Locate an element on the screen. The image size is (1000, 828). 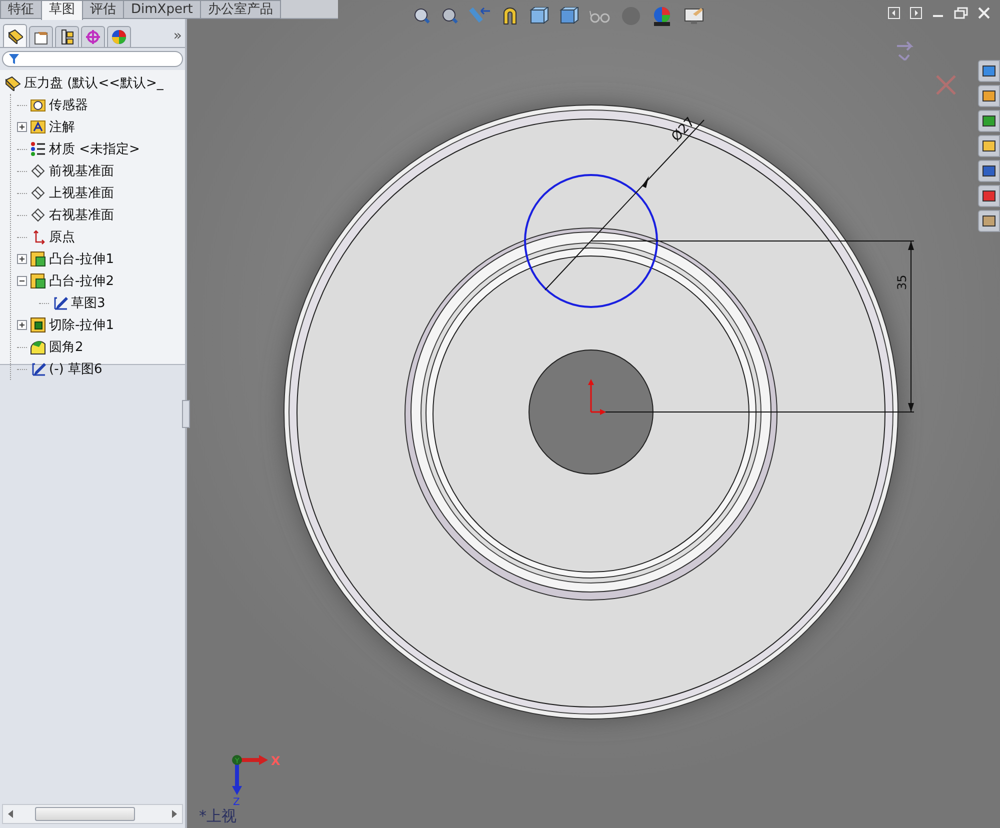
zoom-area-icon is located at coordinates (450, 16).